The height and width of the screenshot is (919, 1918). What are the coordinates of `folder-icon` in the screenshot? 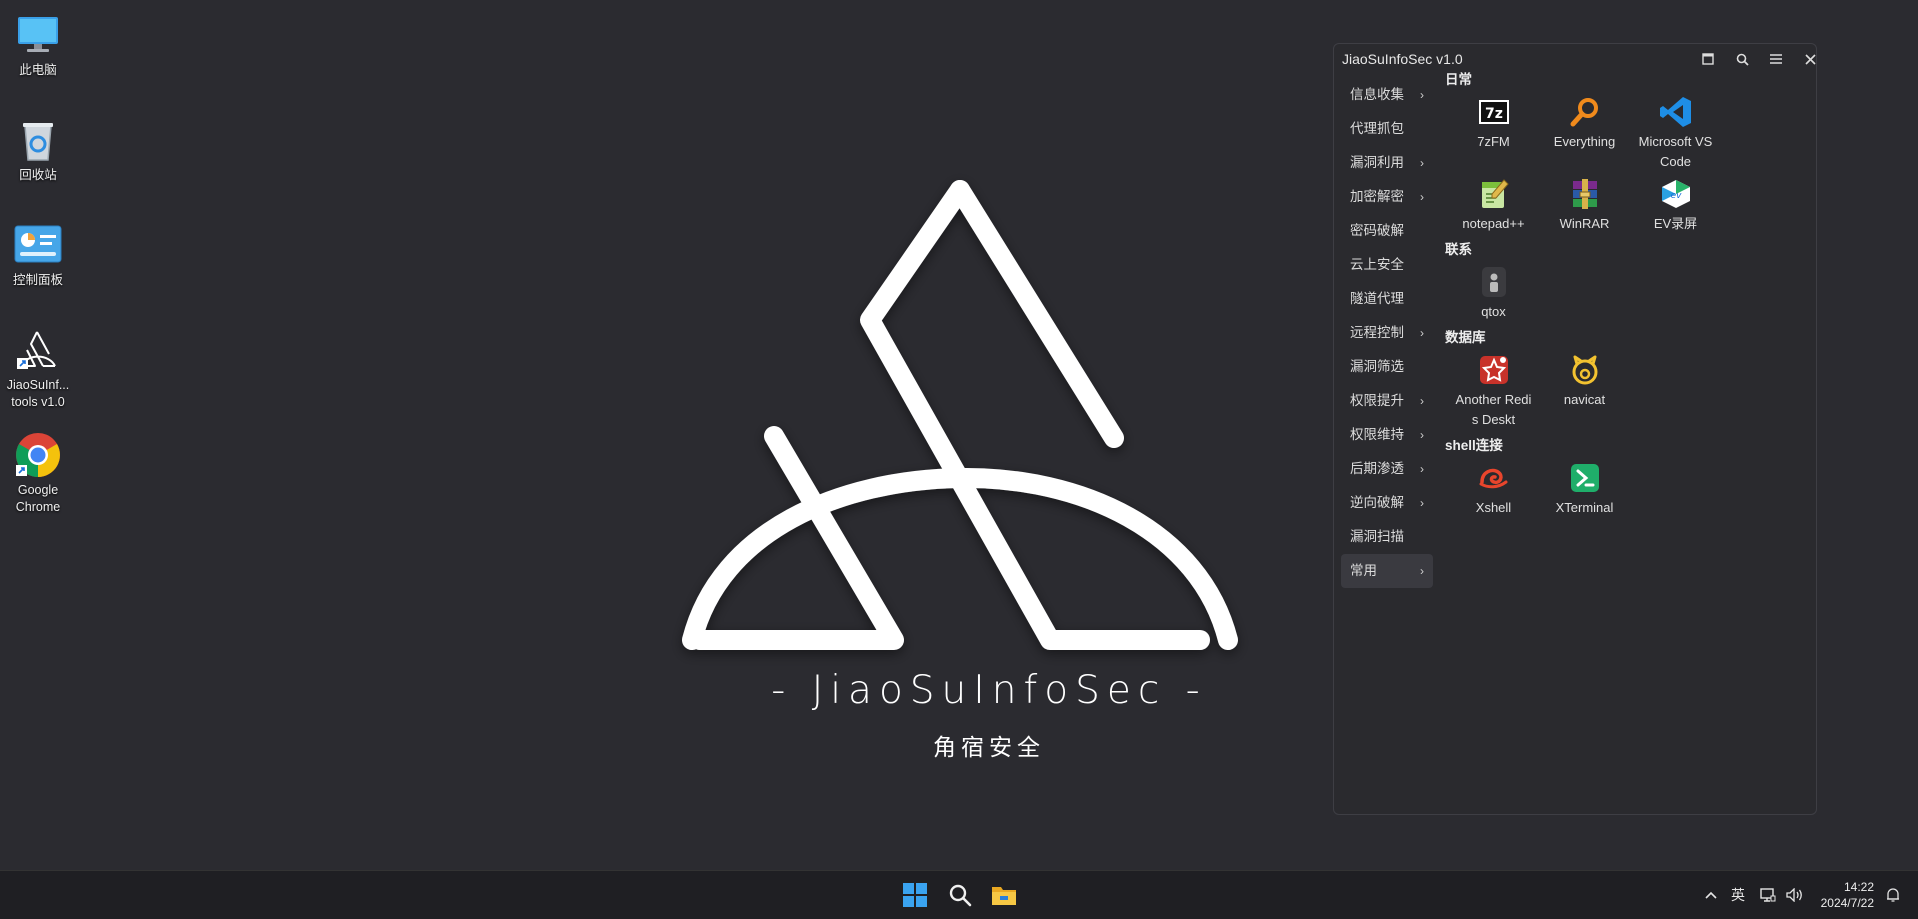 It's located at (1004, 896).